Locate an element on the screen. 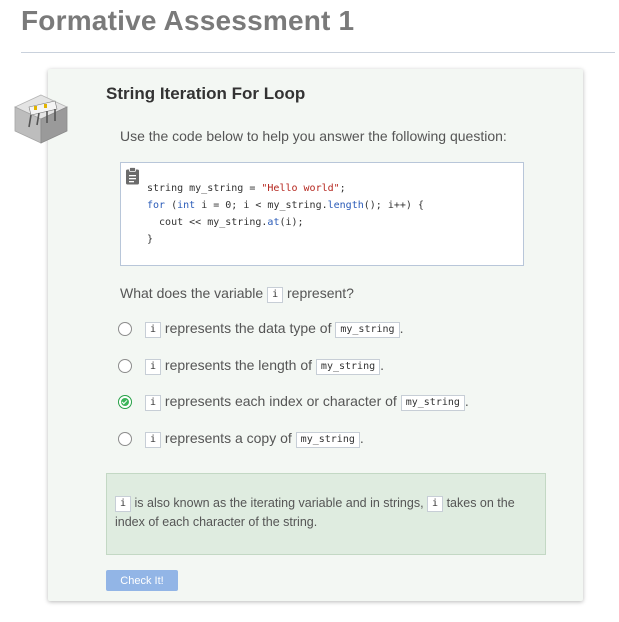  card-title: String Iteration For Loop is located at coordinates (206, 93).